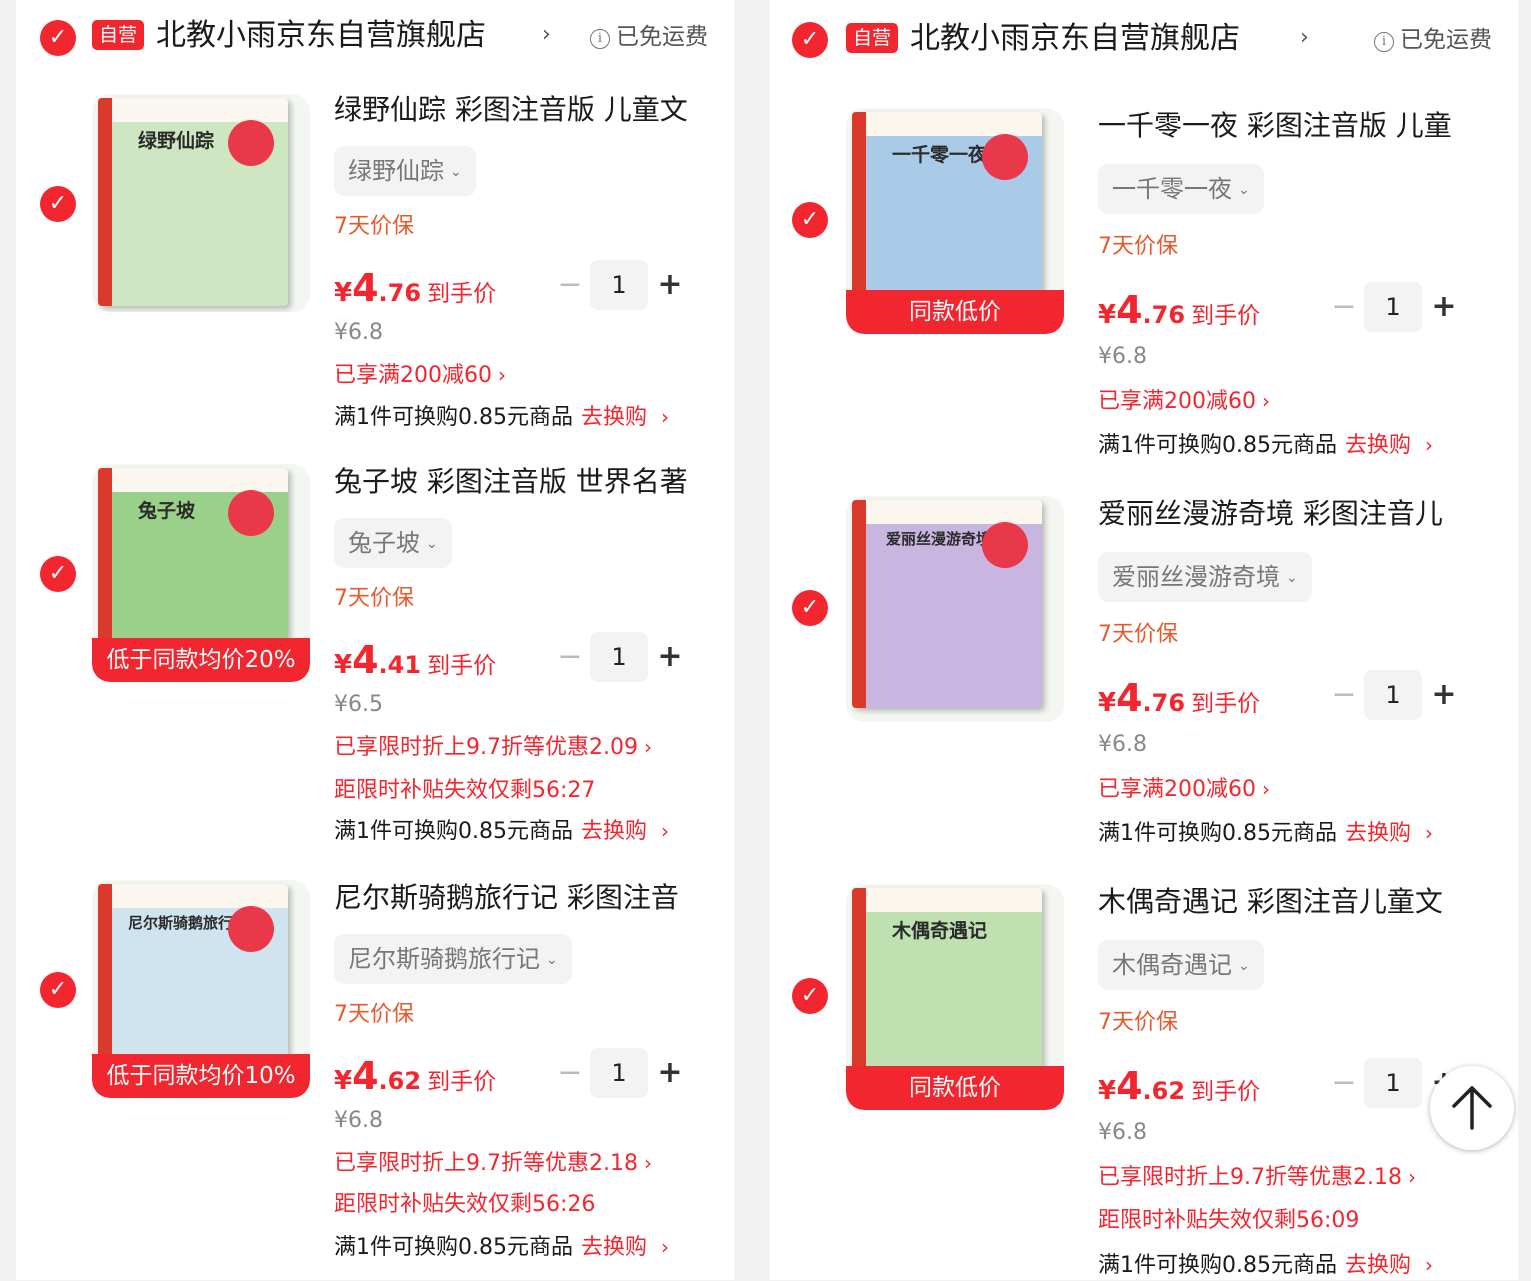 The width and height of the screenshot is (1531, 1281). What do you see at coordinates (1107, 703) in the screenshot?
I see `price-currency: ¥` at bounding box center [1107, 703].